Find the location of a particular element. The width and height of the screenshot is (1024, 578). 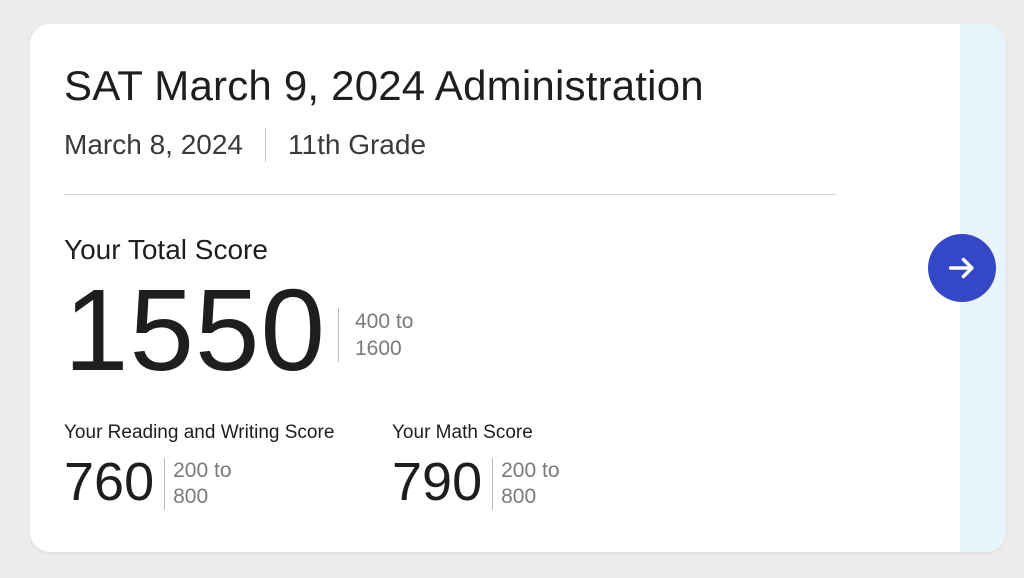

math-section: Your Math Score 790 200 to 800 is located at coordinates (481, 467).